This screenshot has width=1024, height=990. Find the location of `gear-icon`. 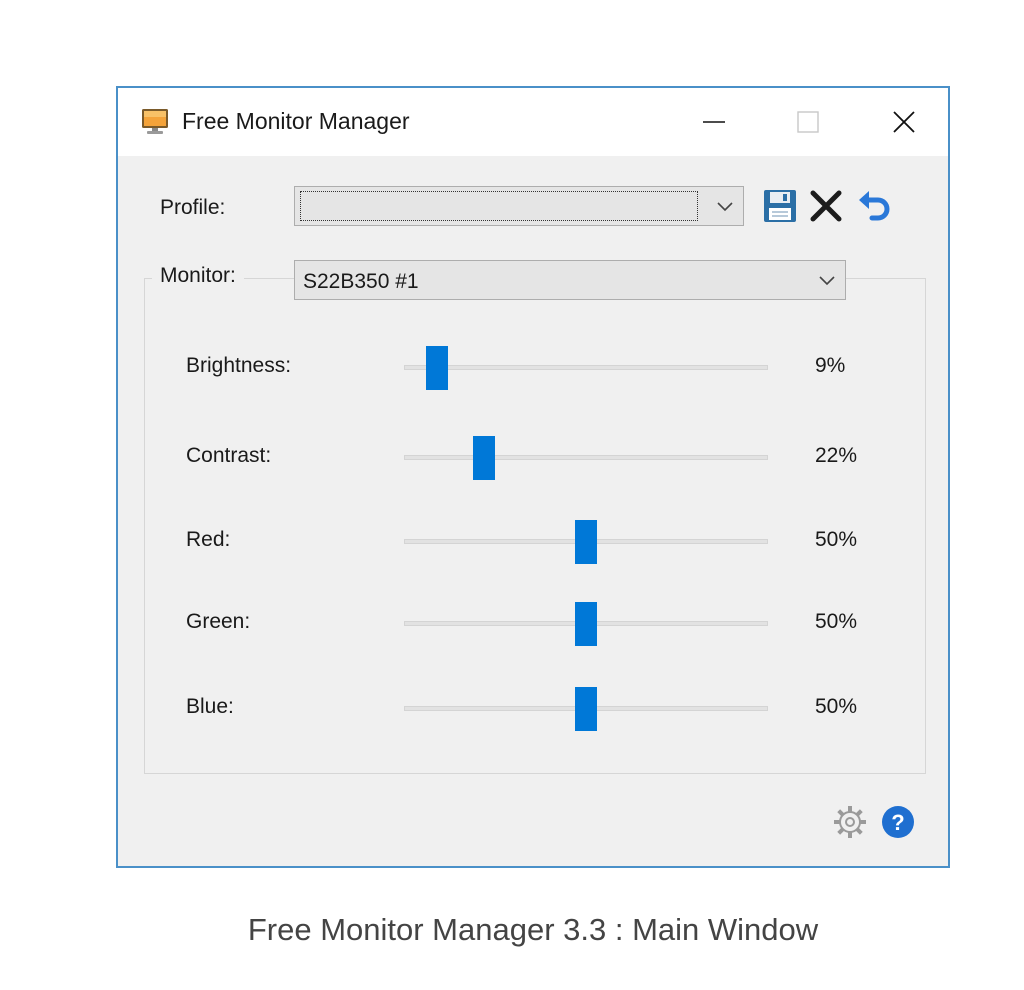

gear-icon is located at coordinates (850, 822).